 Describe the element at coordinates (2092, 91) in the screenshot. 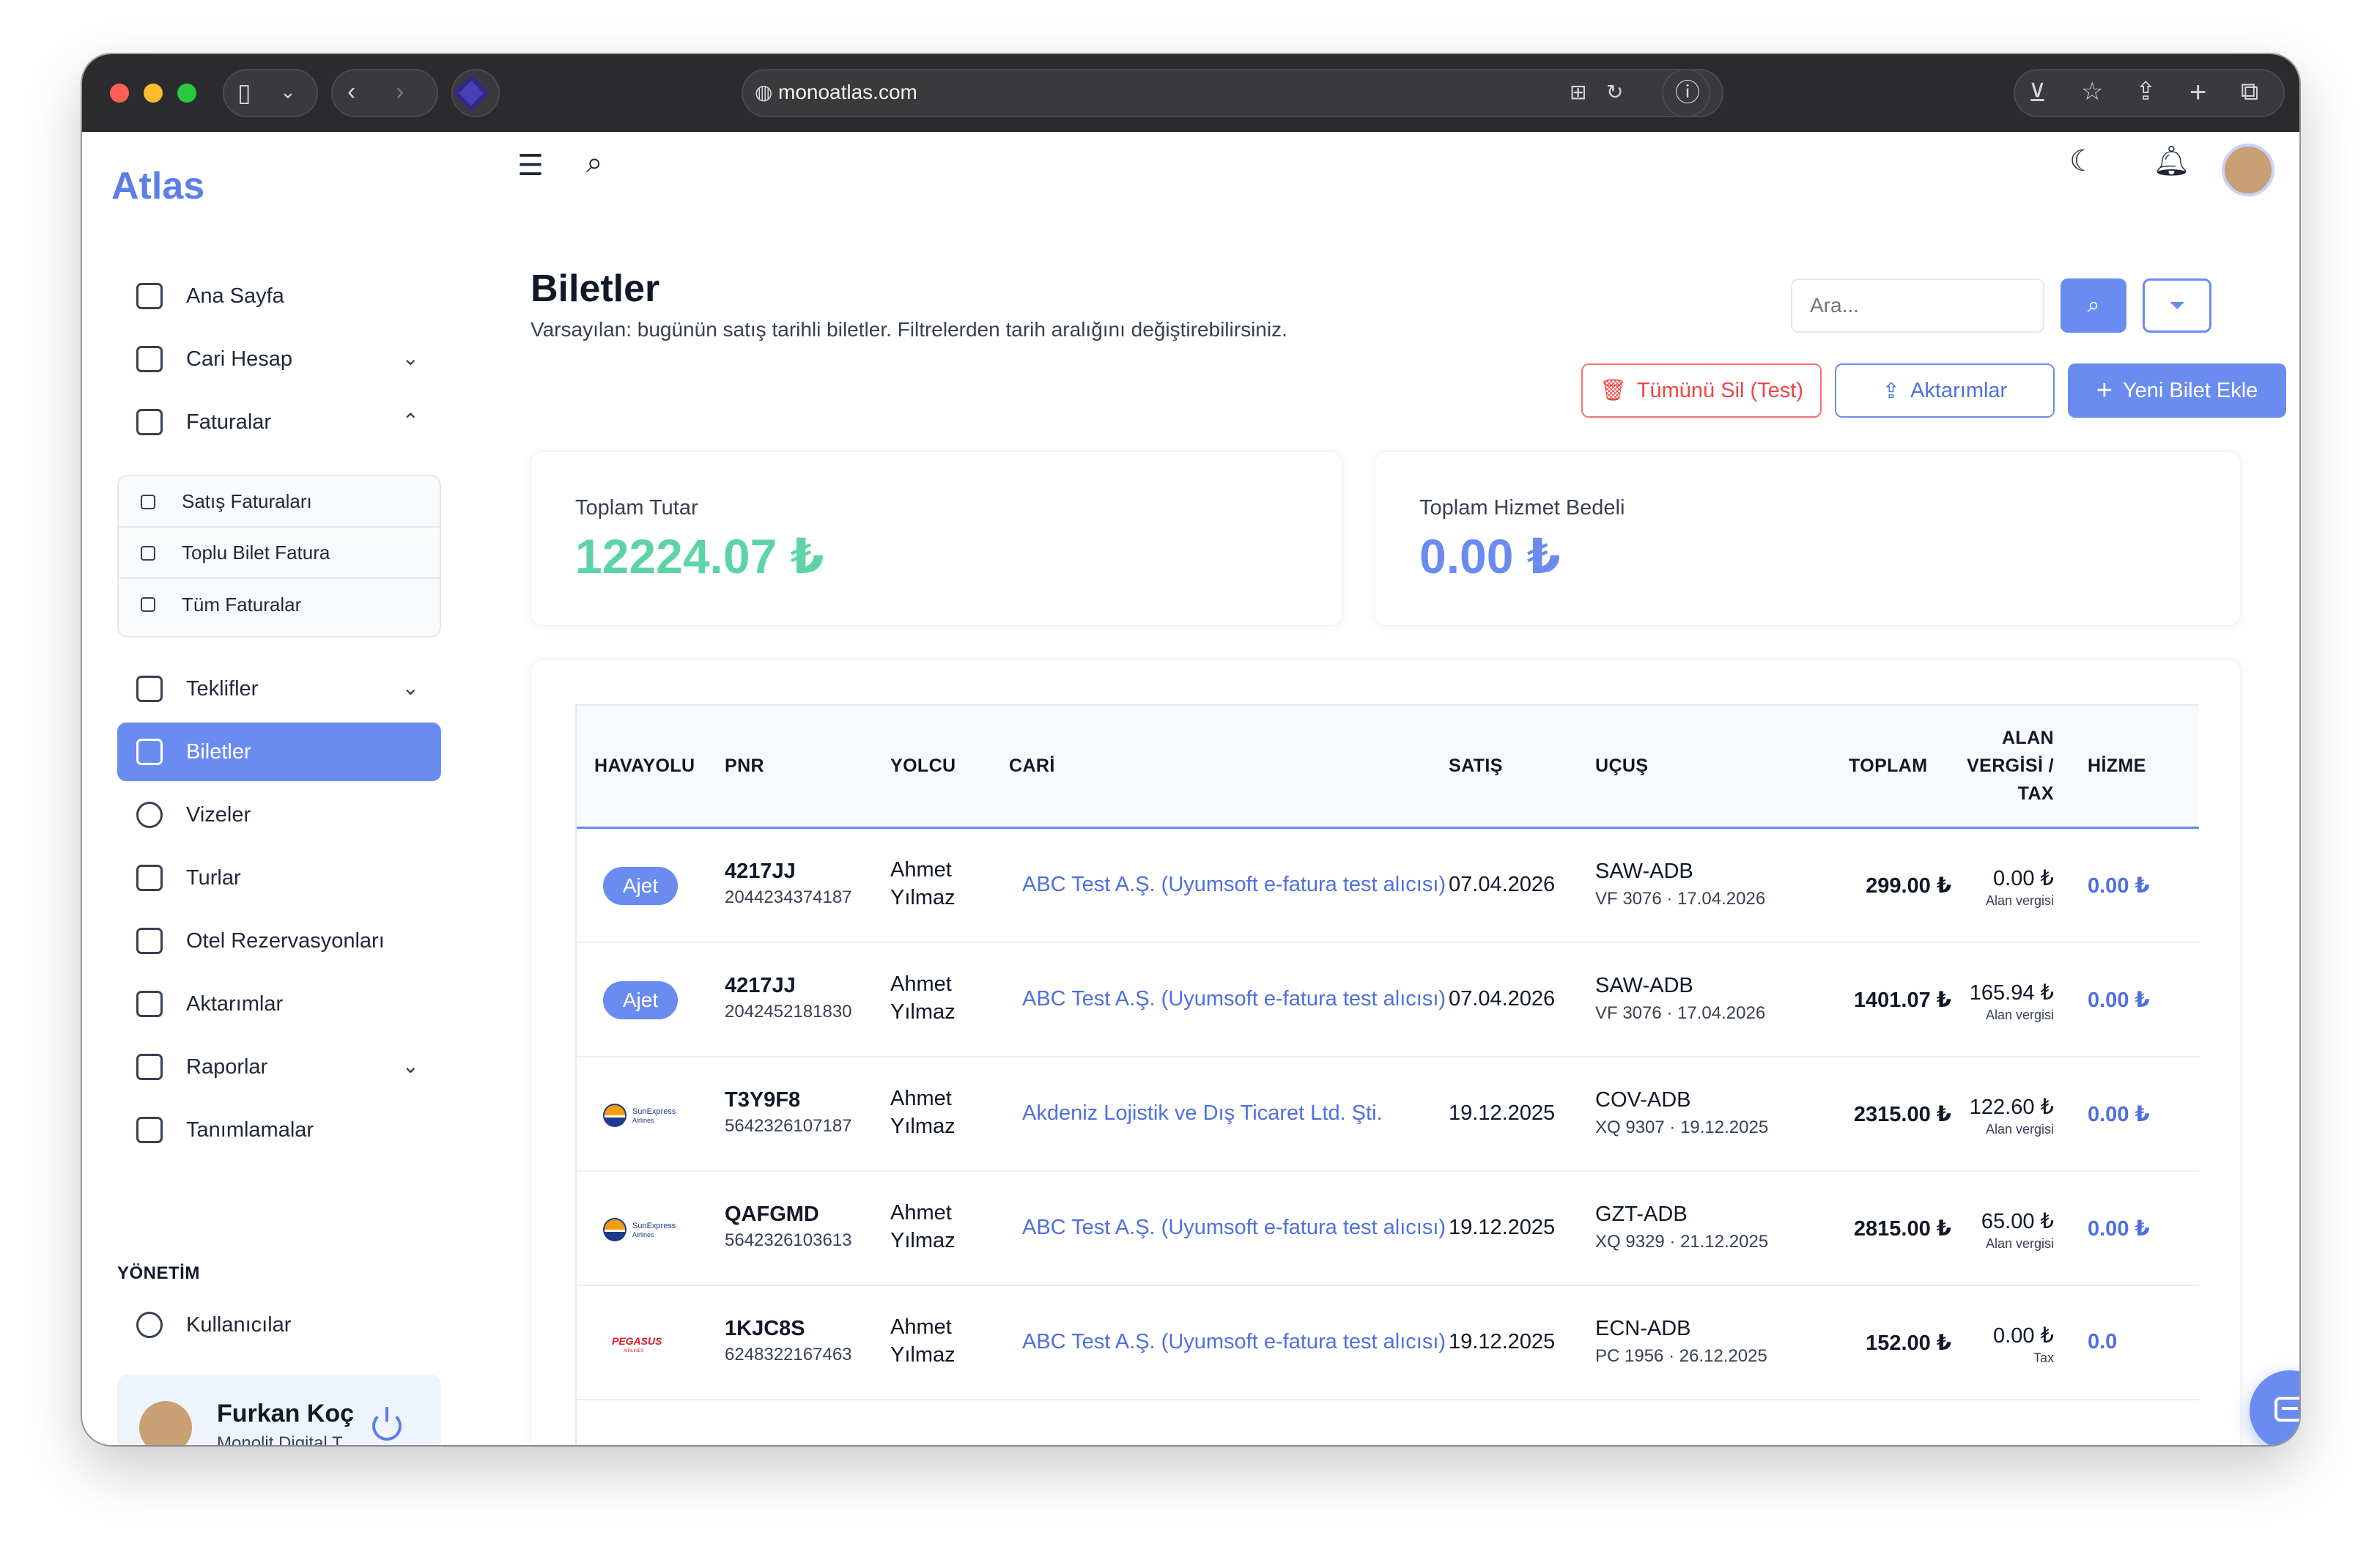

I see `star-icon: ☆` at that location.